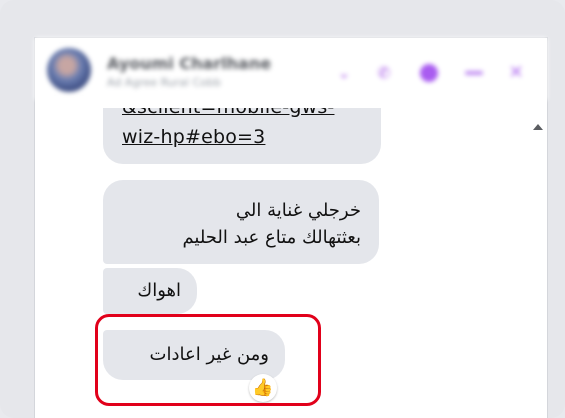 The image size is (565, 418). What do you see at coordinates (344, 73) in the screenshot?
I see `chevron-down-icon: ⌄` at bounding box center [344, 73].